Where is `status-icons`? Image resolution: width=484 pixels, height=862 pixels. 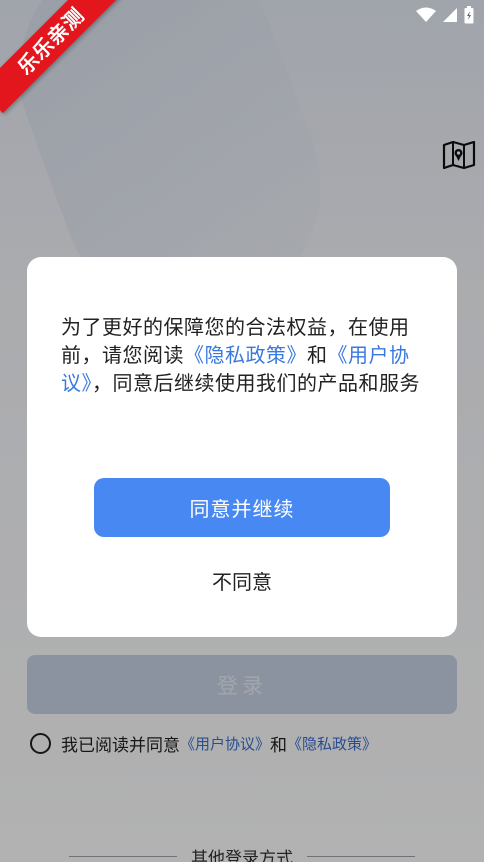 status-icons is located at coordinates (445, 15).